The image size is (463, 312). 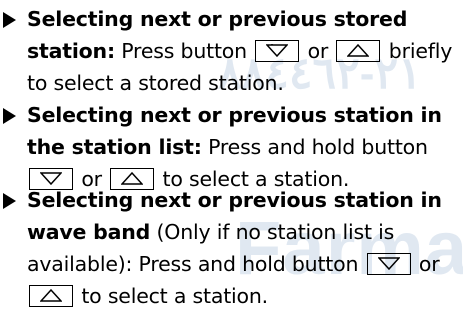 I want to click on instruction-text-part: Press and hold button, so click(x=314, y=147).